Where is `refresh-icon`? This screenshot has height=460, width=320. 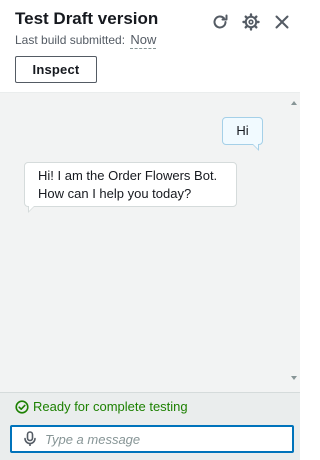
refresh-icon is located at coordinates (220, 22).